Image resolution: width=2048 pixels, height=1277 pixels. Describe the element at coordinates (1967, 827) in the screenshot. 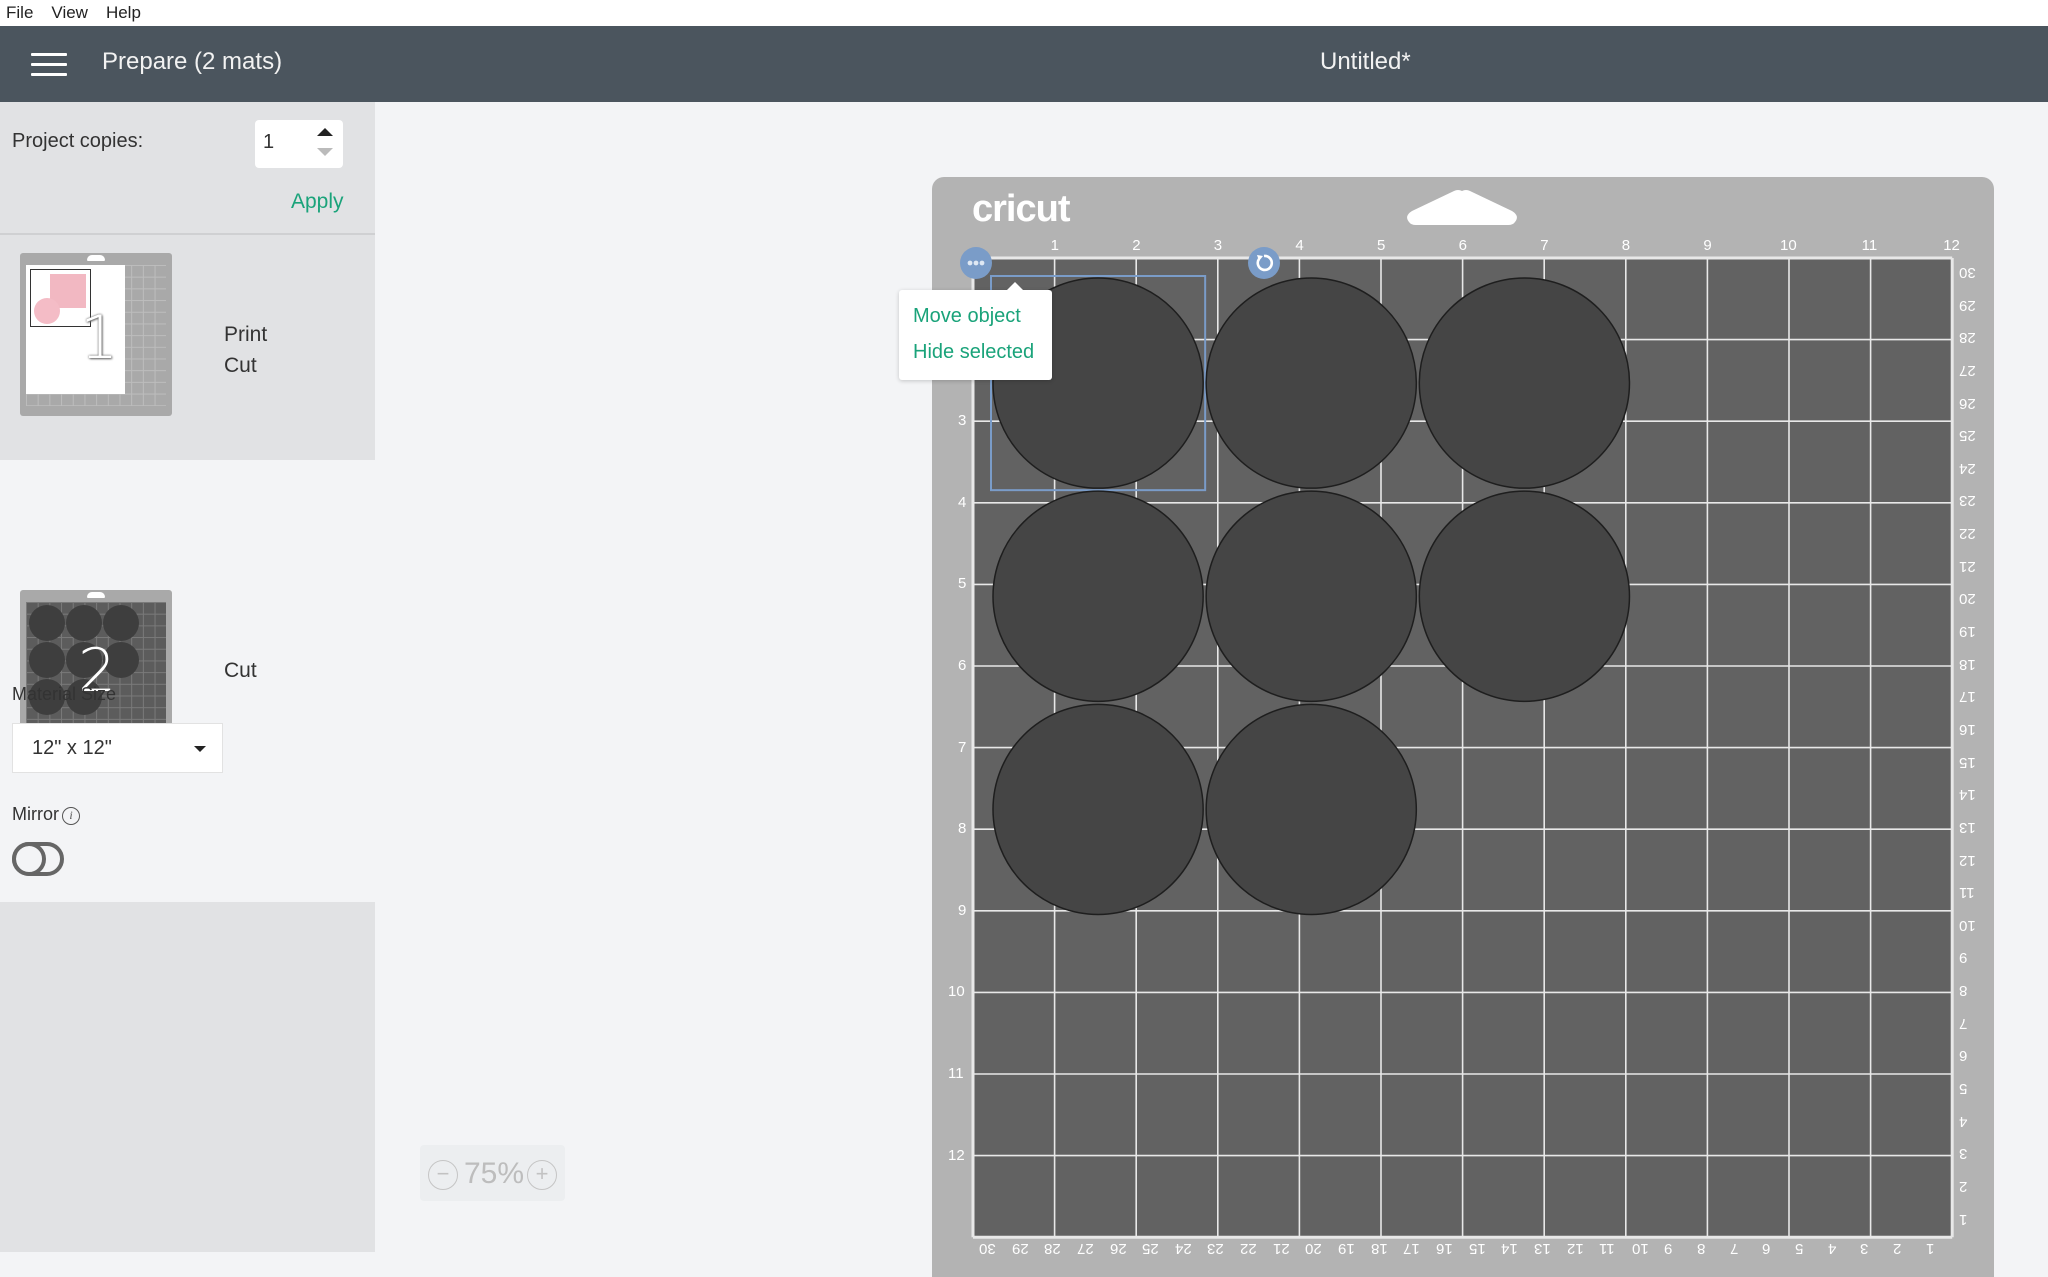

I see `right-ruler-label: 13` at that location.